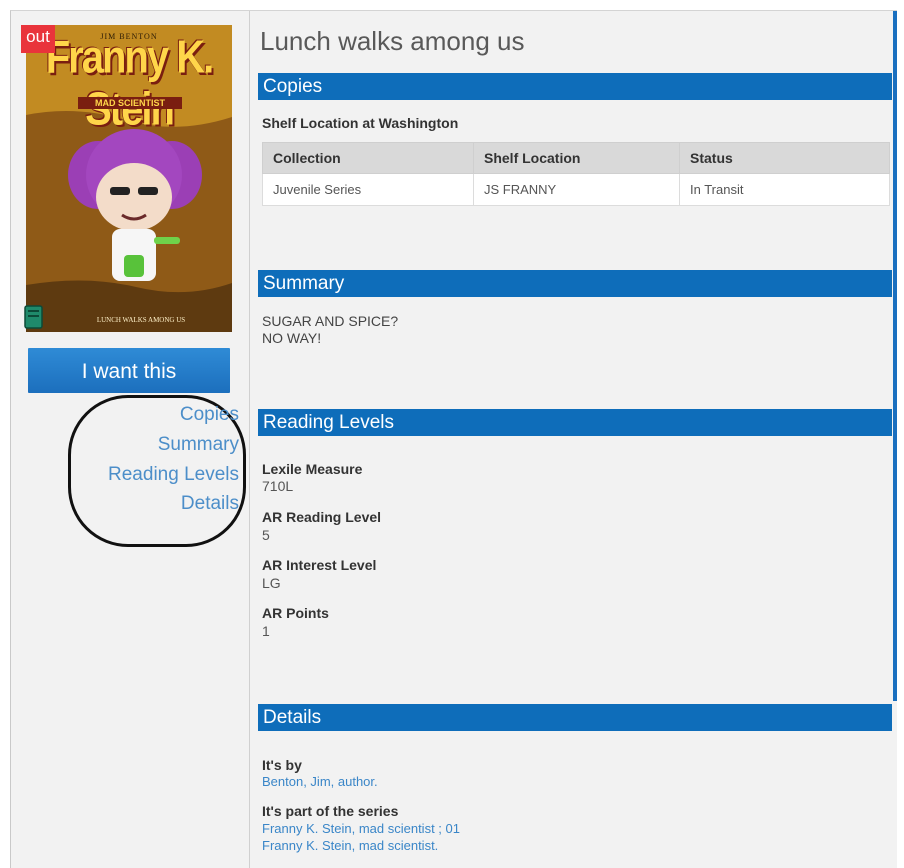  Describe the element at coordinates (575, 422) in the screenshot. I see `section-header-reading-levels: Reading Levels` at that location.